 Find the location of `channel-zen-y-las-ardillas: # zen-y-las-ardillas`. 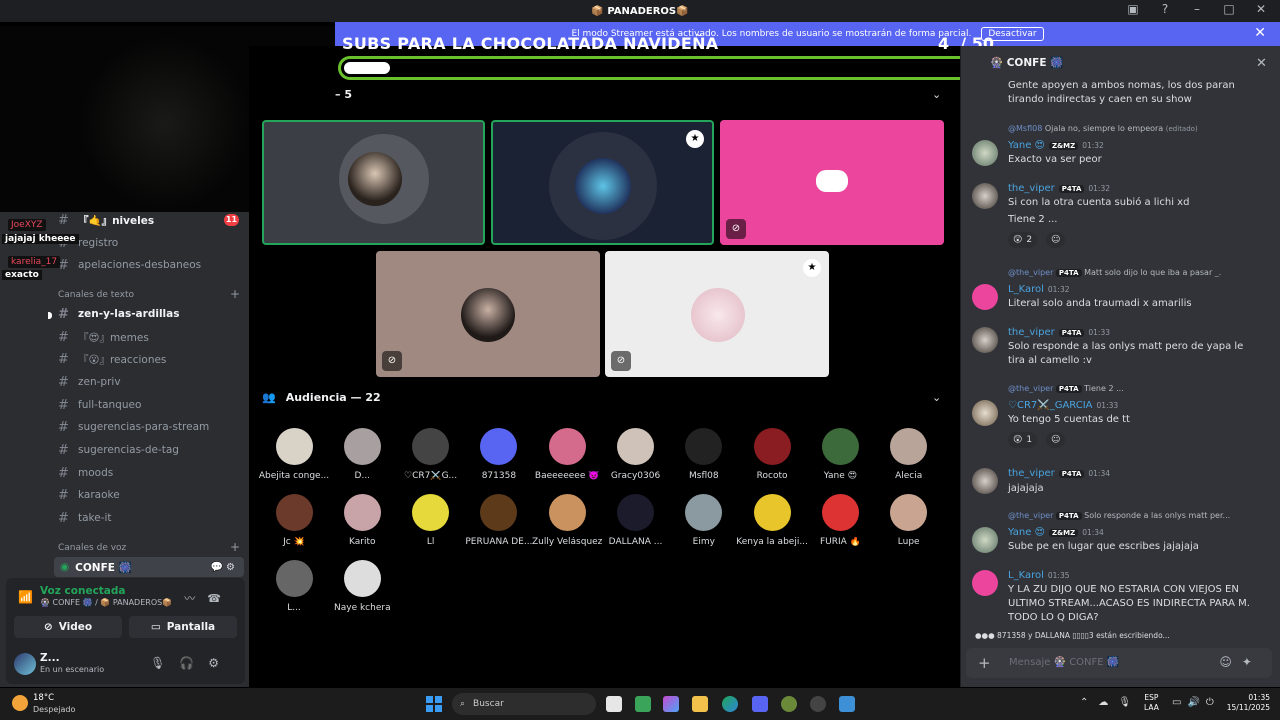

channel-zen-y-las-ardillas: # zen-y-las-ardillas is located at coordinates (118, 314).